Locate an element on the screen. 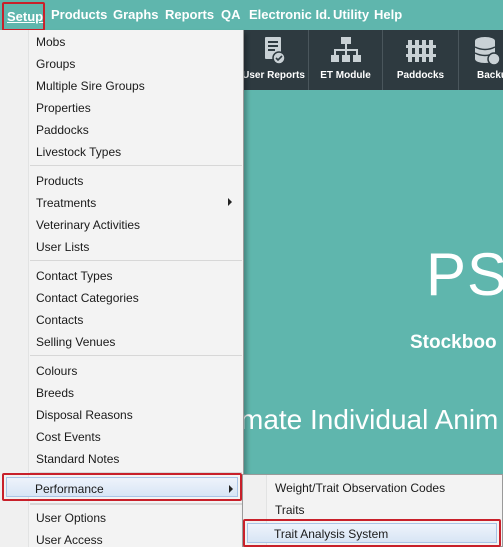 The height and width of the screenshot is (547, 503). menu-qa: QA is located at coordinates (231, 14).